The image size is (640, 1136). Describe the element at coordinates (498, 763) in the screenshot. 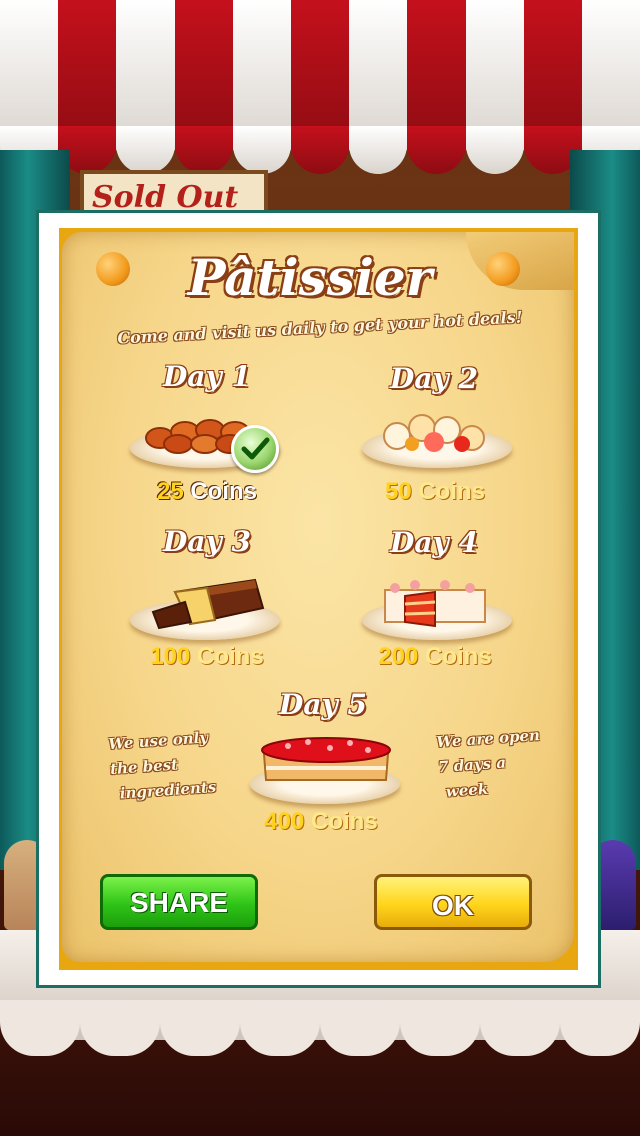

I see `note-open-days: We are open 7 days a week` at that location.